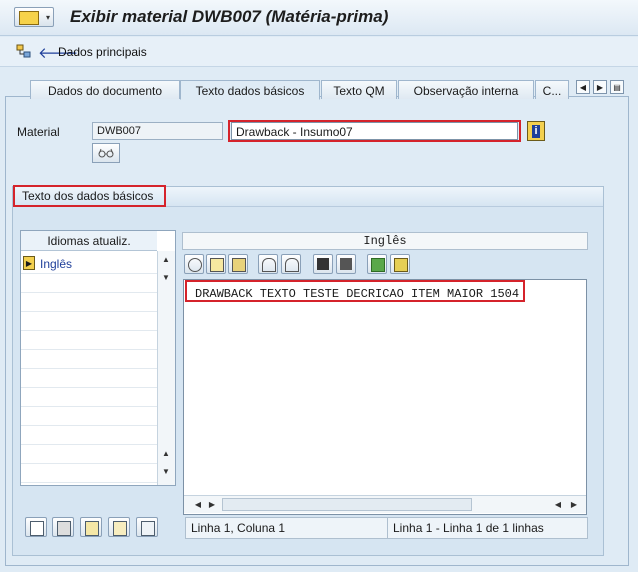 The height and width of the screenshot is (572, 638). I want to click on new-document-icon, so click(37, 528).